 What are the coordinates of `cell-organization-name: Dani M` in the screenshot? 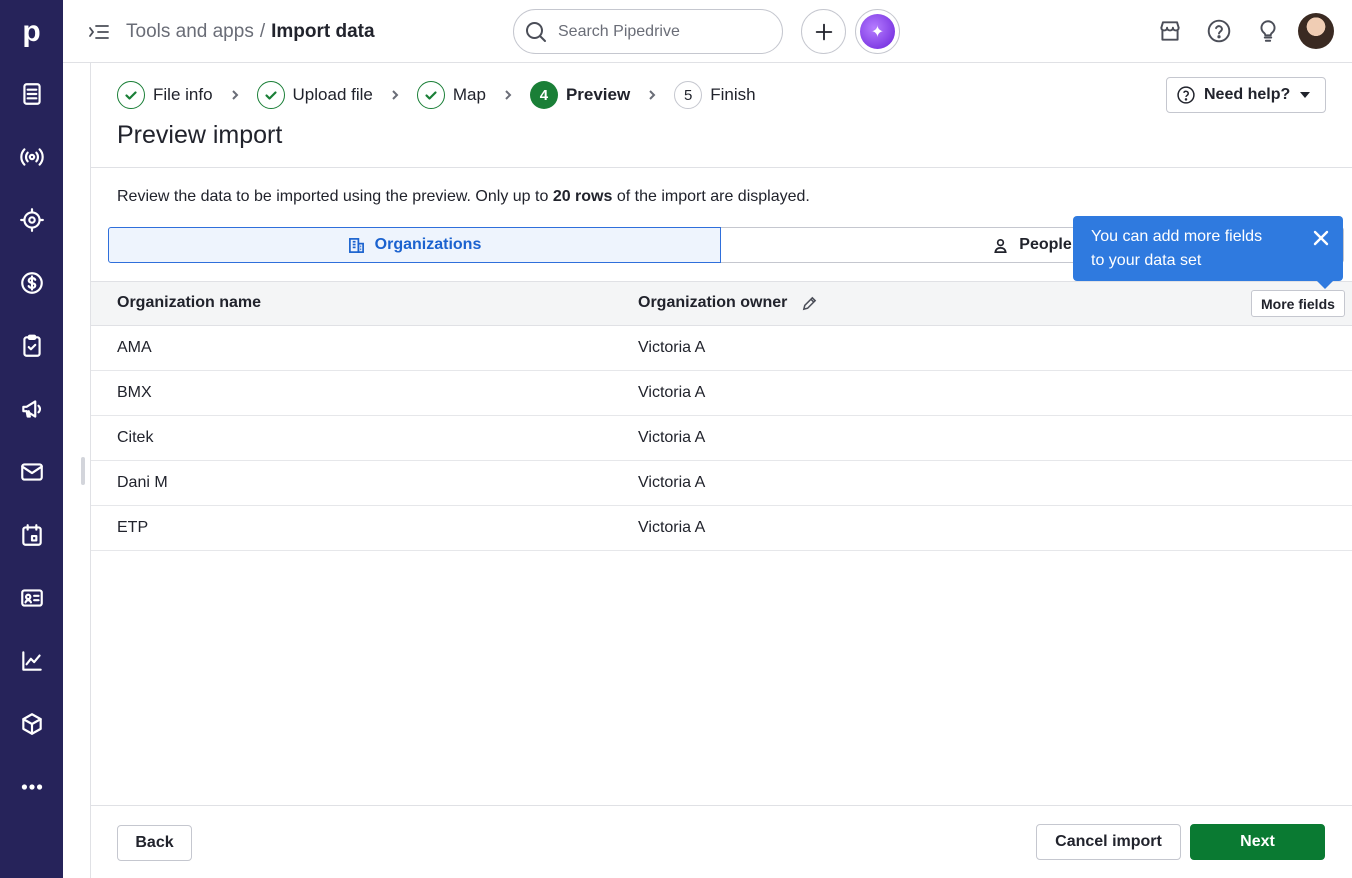 It's located at (142, 482).